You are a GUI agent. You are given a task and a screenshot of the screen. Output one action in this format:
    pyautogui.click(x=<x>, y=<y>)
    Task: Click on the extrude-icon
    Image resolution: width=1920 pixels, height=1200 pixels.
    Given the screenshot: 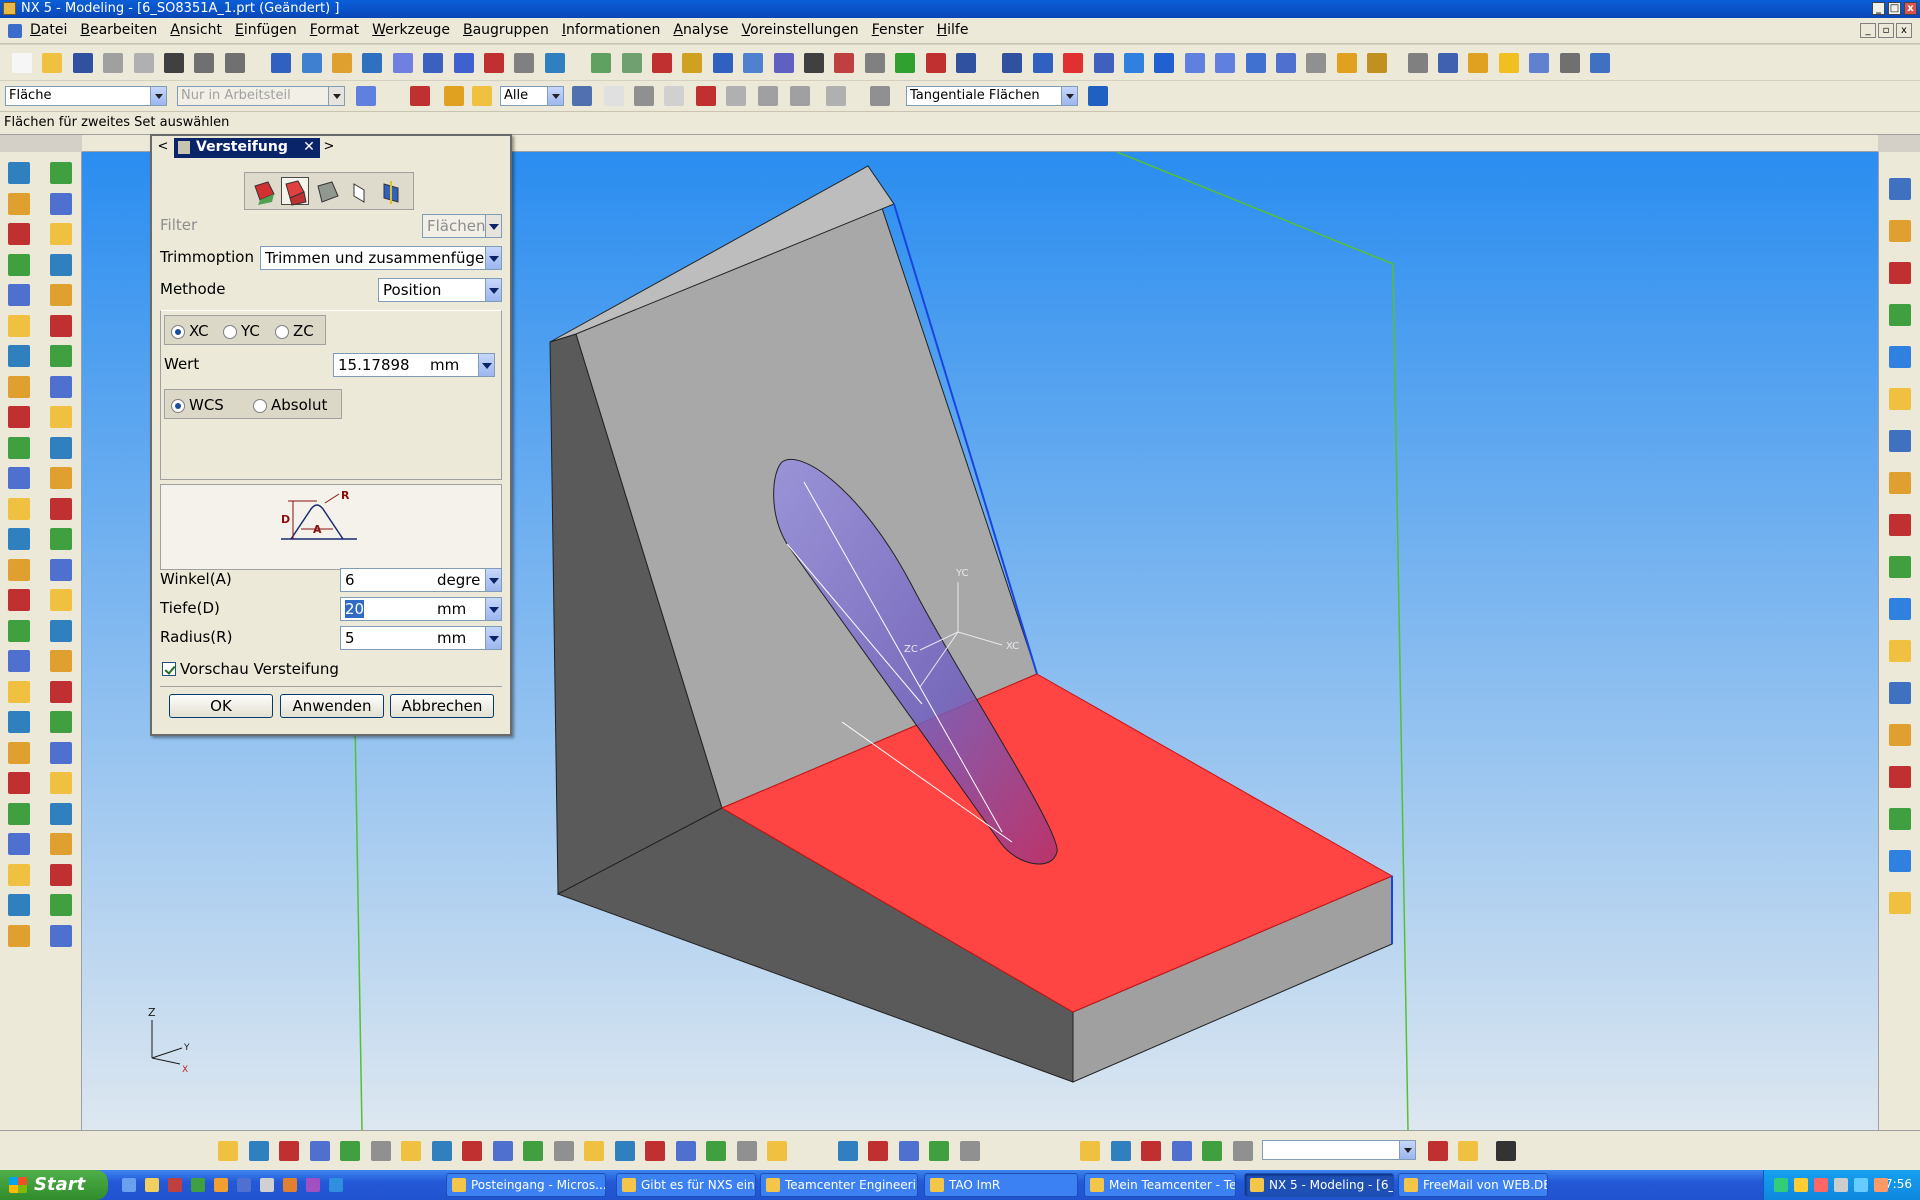 What is the action you would take?
    pyautogui.click(x=228, y=1151)
    